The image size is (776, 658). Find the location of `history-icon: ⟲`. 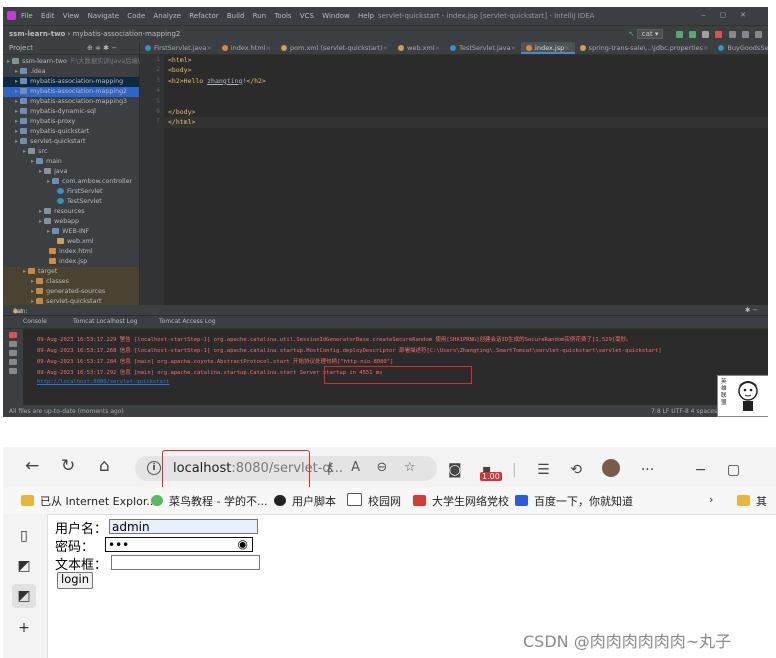

history-icon: ⟲ is located at coordinates (576, 470).